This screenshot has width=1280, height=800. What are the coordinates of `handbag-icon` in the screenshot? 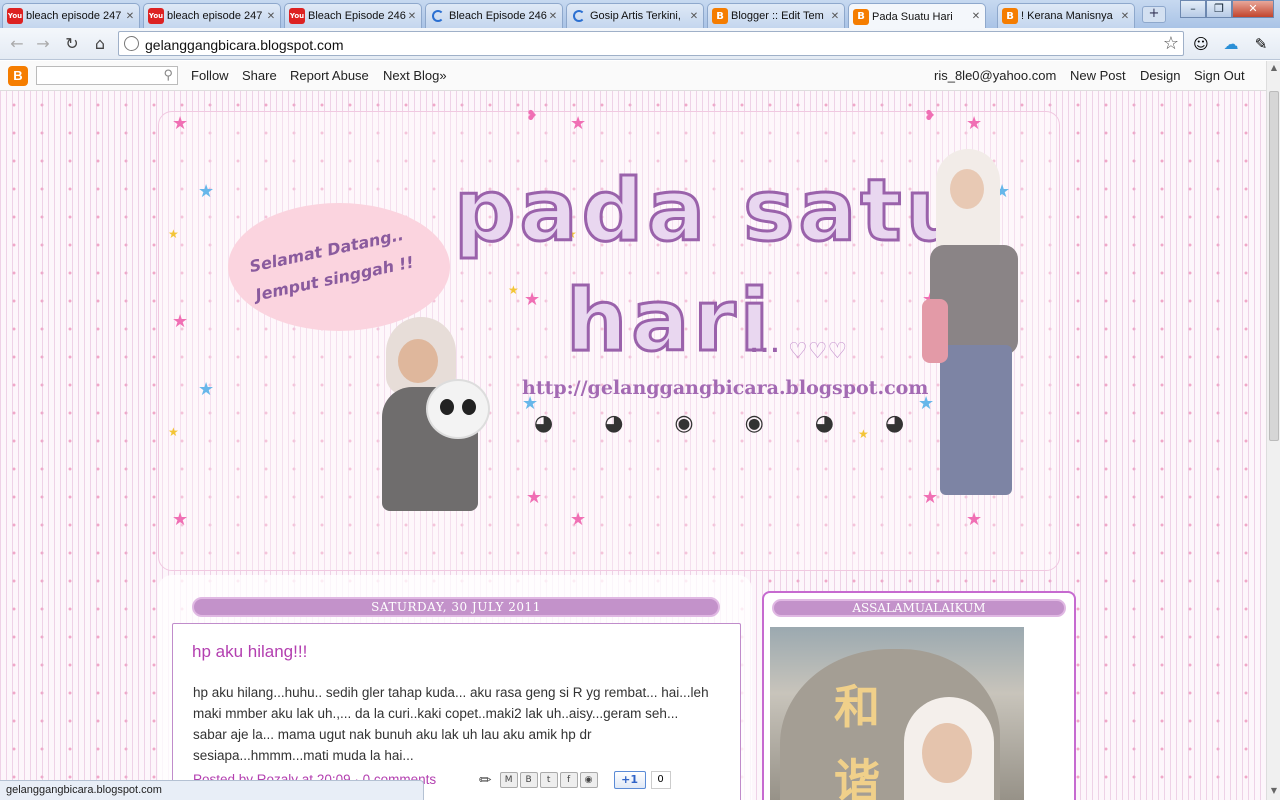 It's located at (935, 331).